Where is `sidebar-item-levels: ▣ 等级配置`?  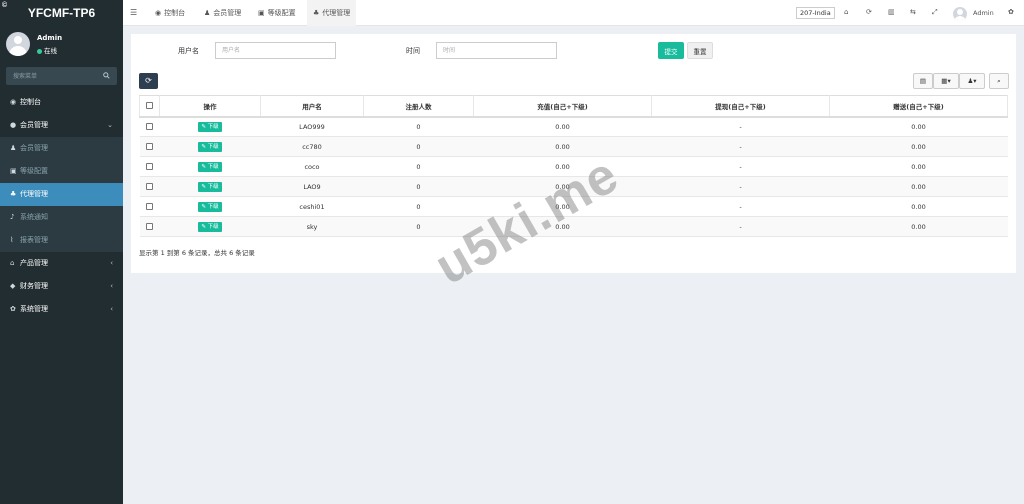 sidebar-item-levels: ▣ 等级配置 is located at coordinates (61, 171).